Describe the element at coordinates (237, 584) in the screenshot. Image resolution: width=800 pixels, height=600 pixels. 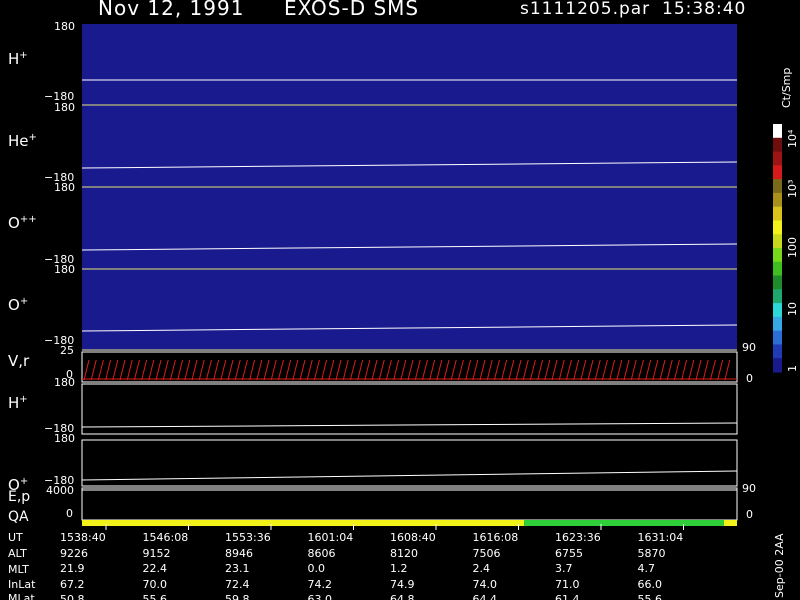
I see `table-cell: 72.4` at that location.